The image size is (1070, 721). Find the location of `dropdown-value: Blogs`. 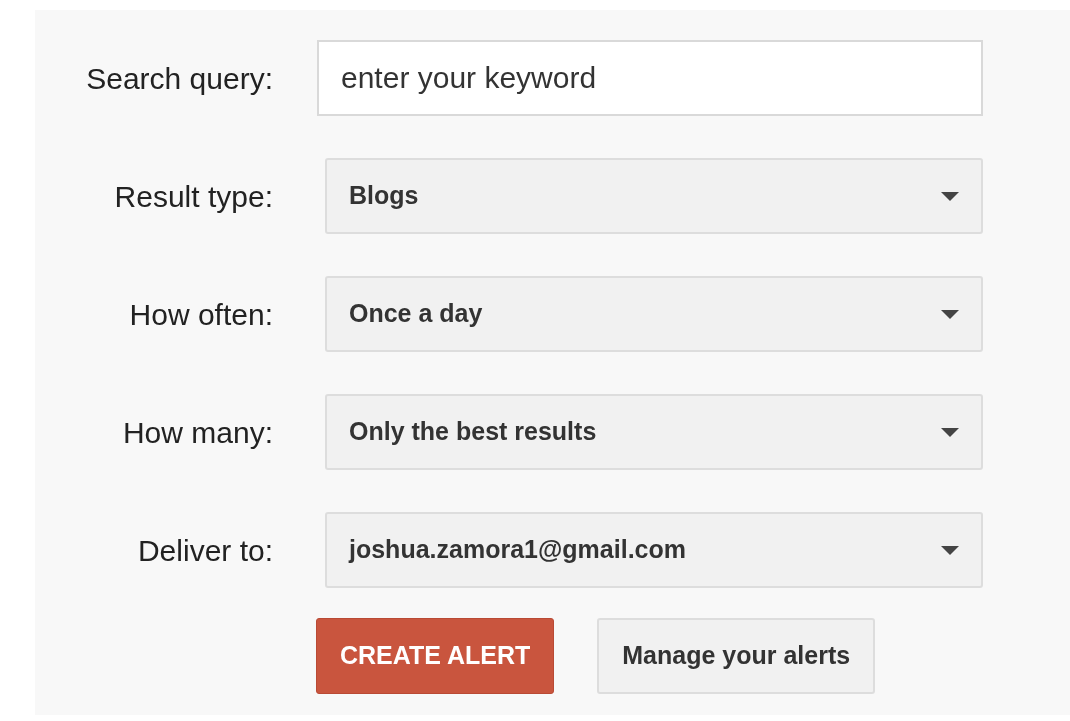

dropdown-value: Blogs is located at coordinates (384, 196).